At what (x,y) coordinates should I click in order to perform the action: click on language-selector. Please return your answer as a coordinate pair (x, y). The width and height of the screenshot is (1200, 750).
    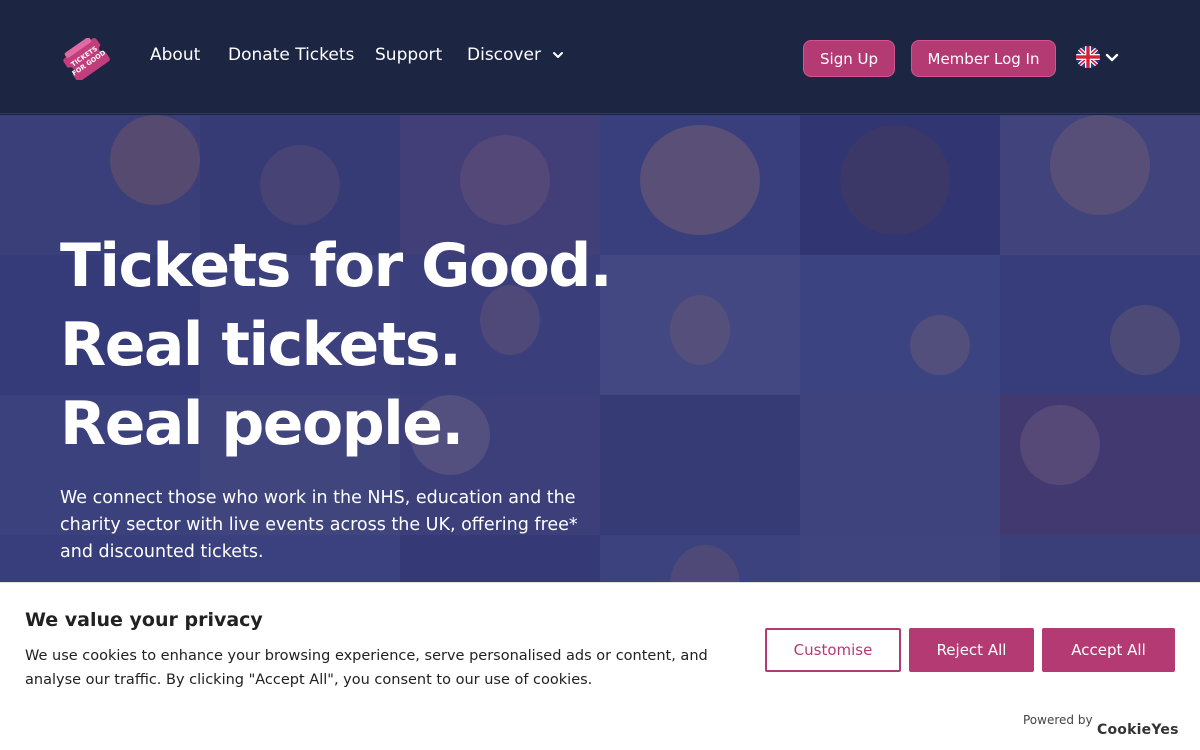
    Looking at the image, I should click on (1098, 57).